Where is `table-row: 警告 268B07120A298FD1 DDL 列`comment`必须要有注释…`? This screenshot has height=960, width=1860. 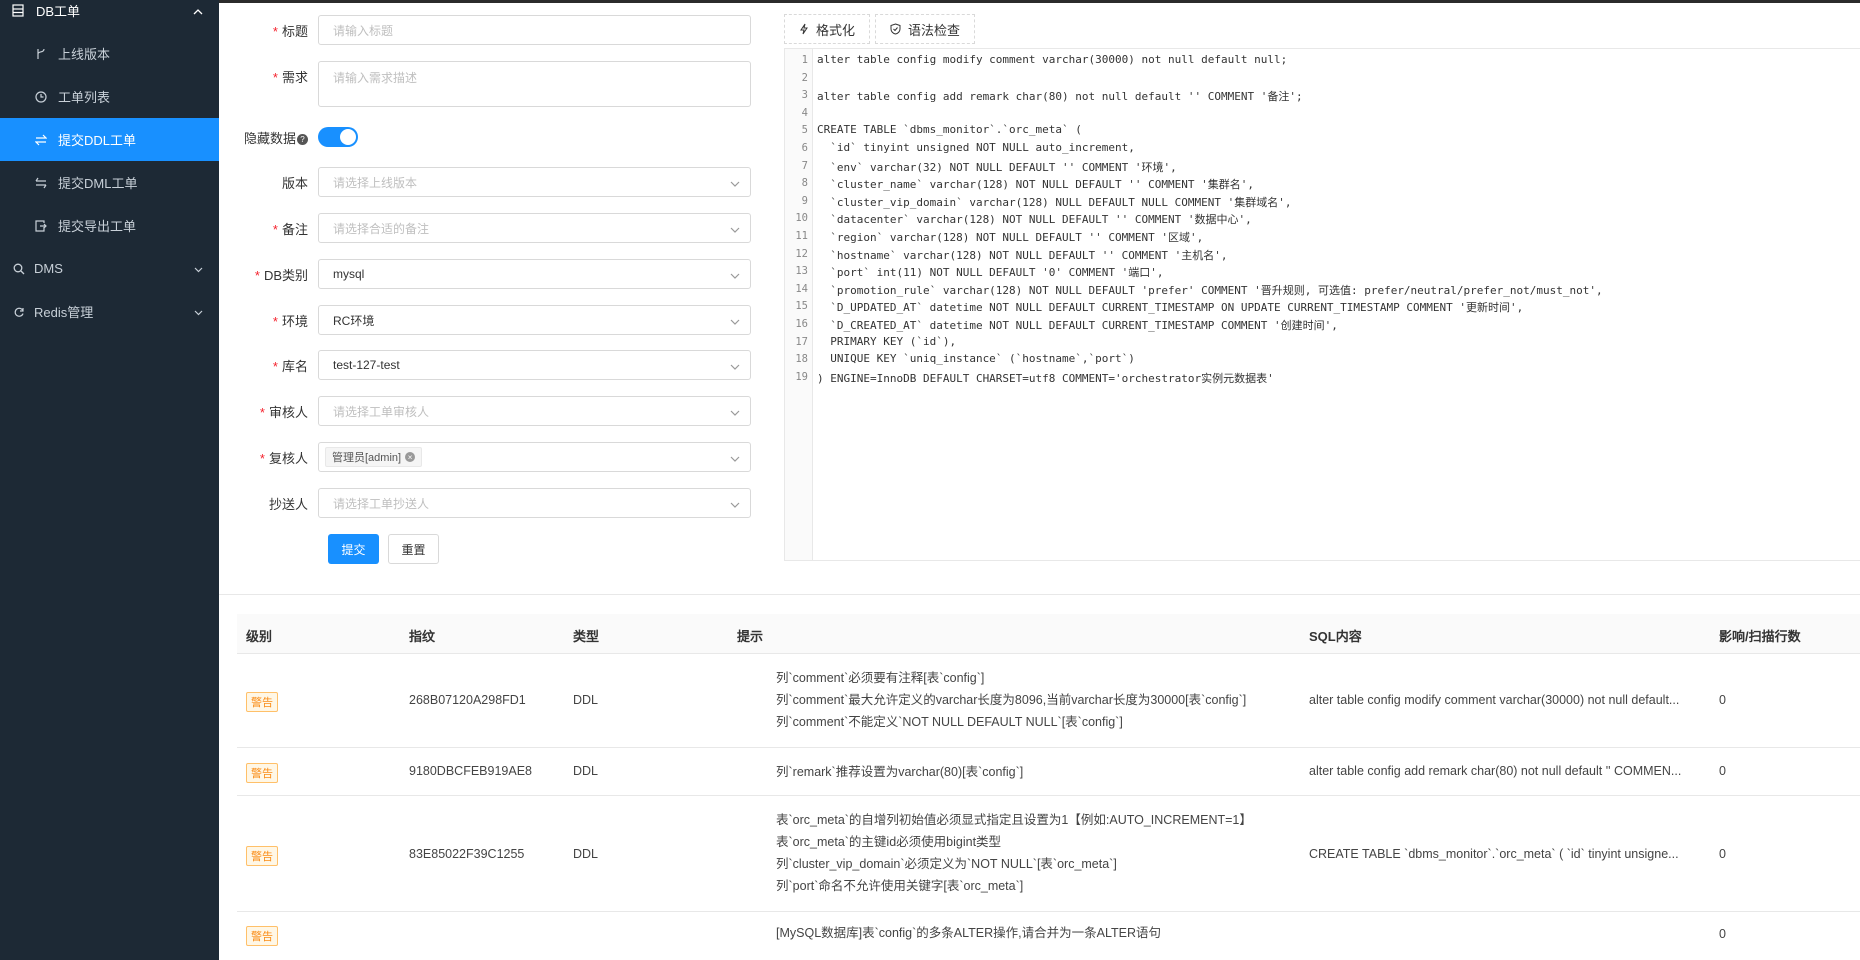
table-row: 警告 268B07120A298FD1 DDL 列`comment`必须要有注释… is located at coordinates (1048, 701).